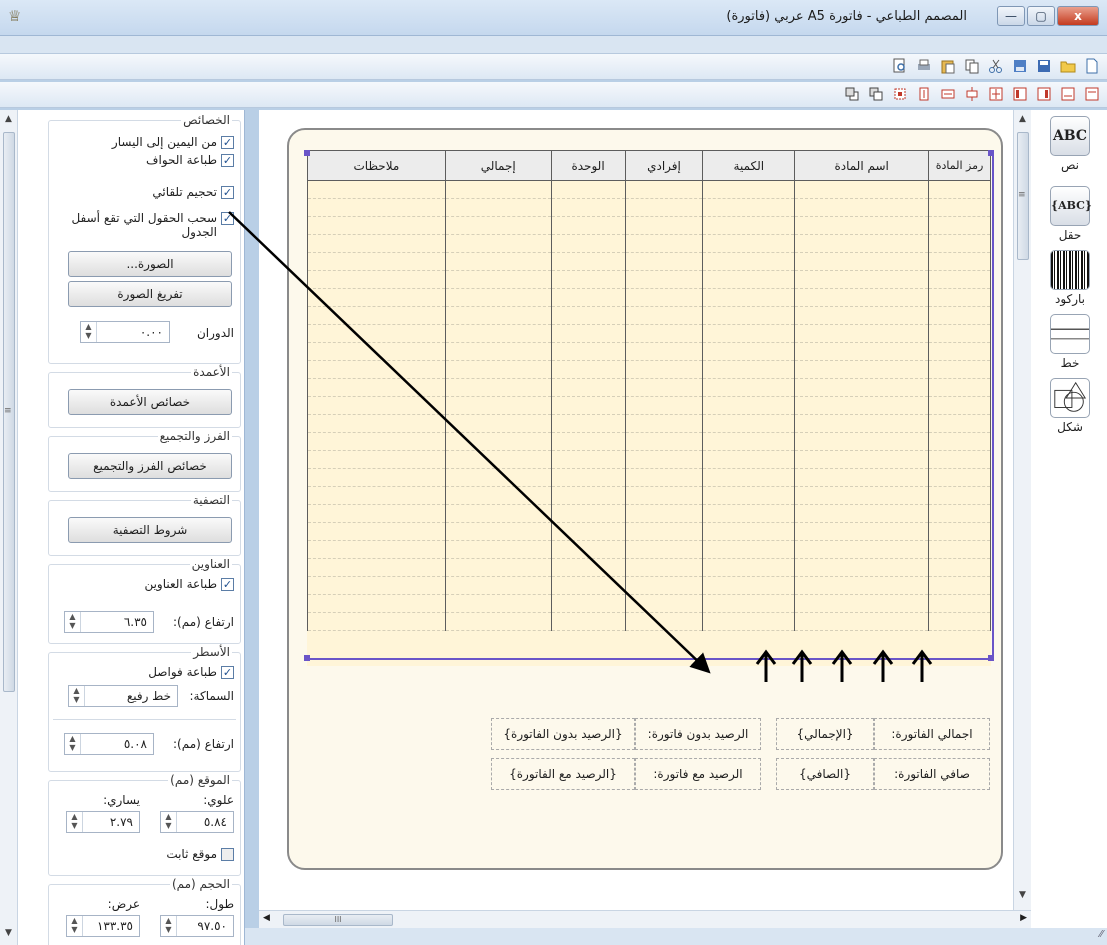 This screenshot has width=1107, height=945. What do you see at coordinates (150, 294) in the screenshot?
I see `clear-image-button: تفريغ الصورة` at bounding box center [150, 294].